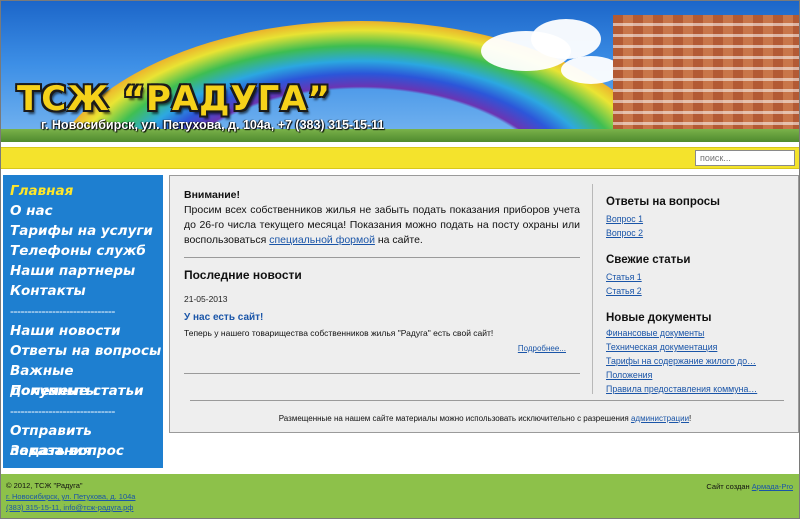 This screenshot has width=800, height=519. I want to click on sidebar-item-about: О нас, so click(83, 211).